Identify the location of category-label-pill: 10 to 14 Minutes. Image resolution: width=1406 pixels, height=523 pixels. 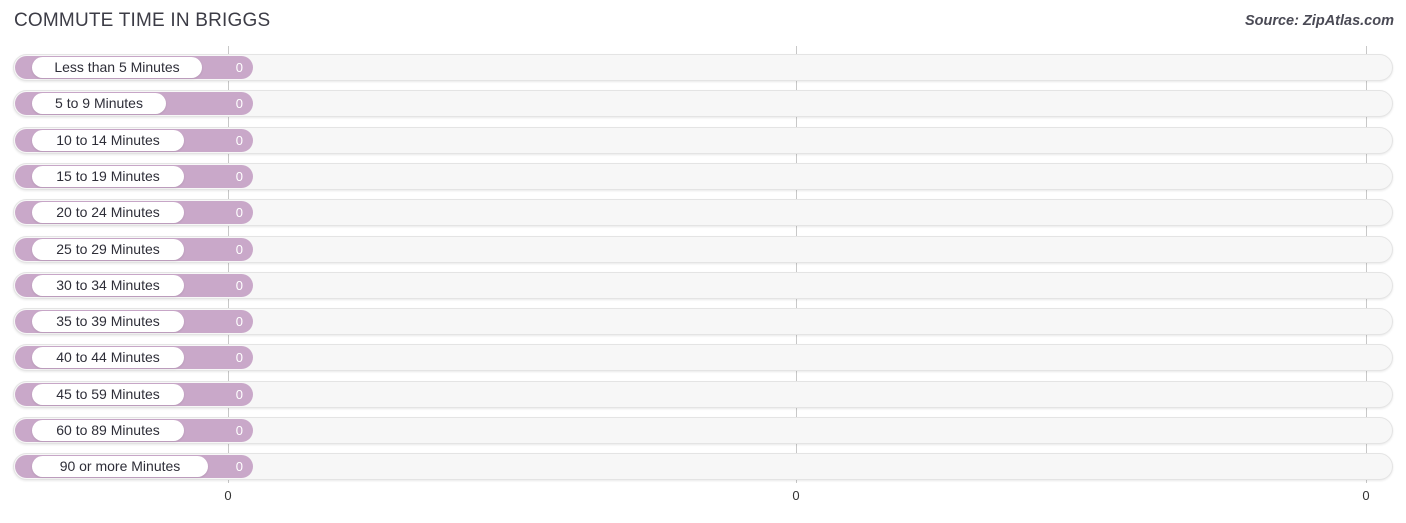
(108, 140).